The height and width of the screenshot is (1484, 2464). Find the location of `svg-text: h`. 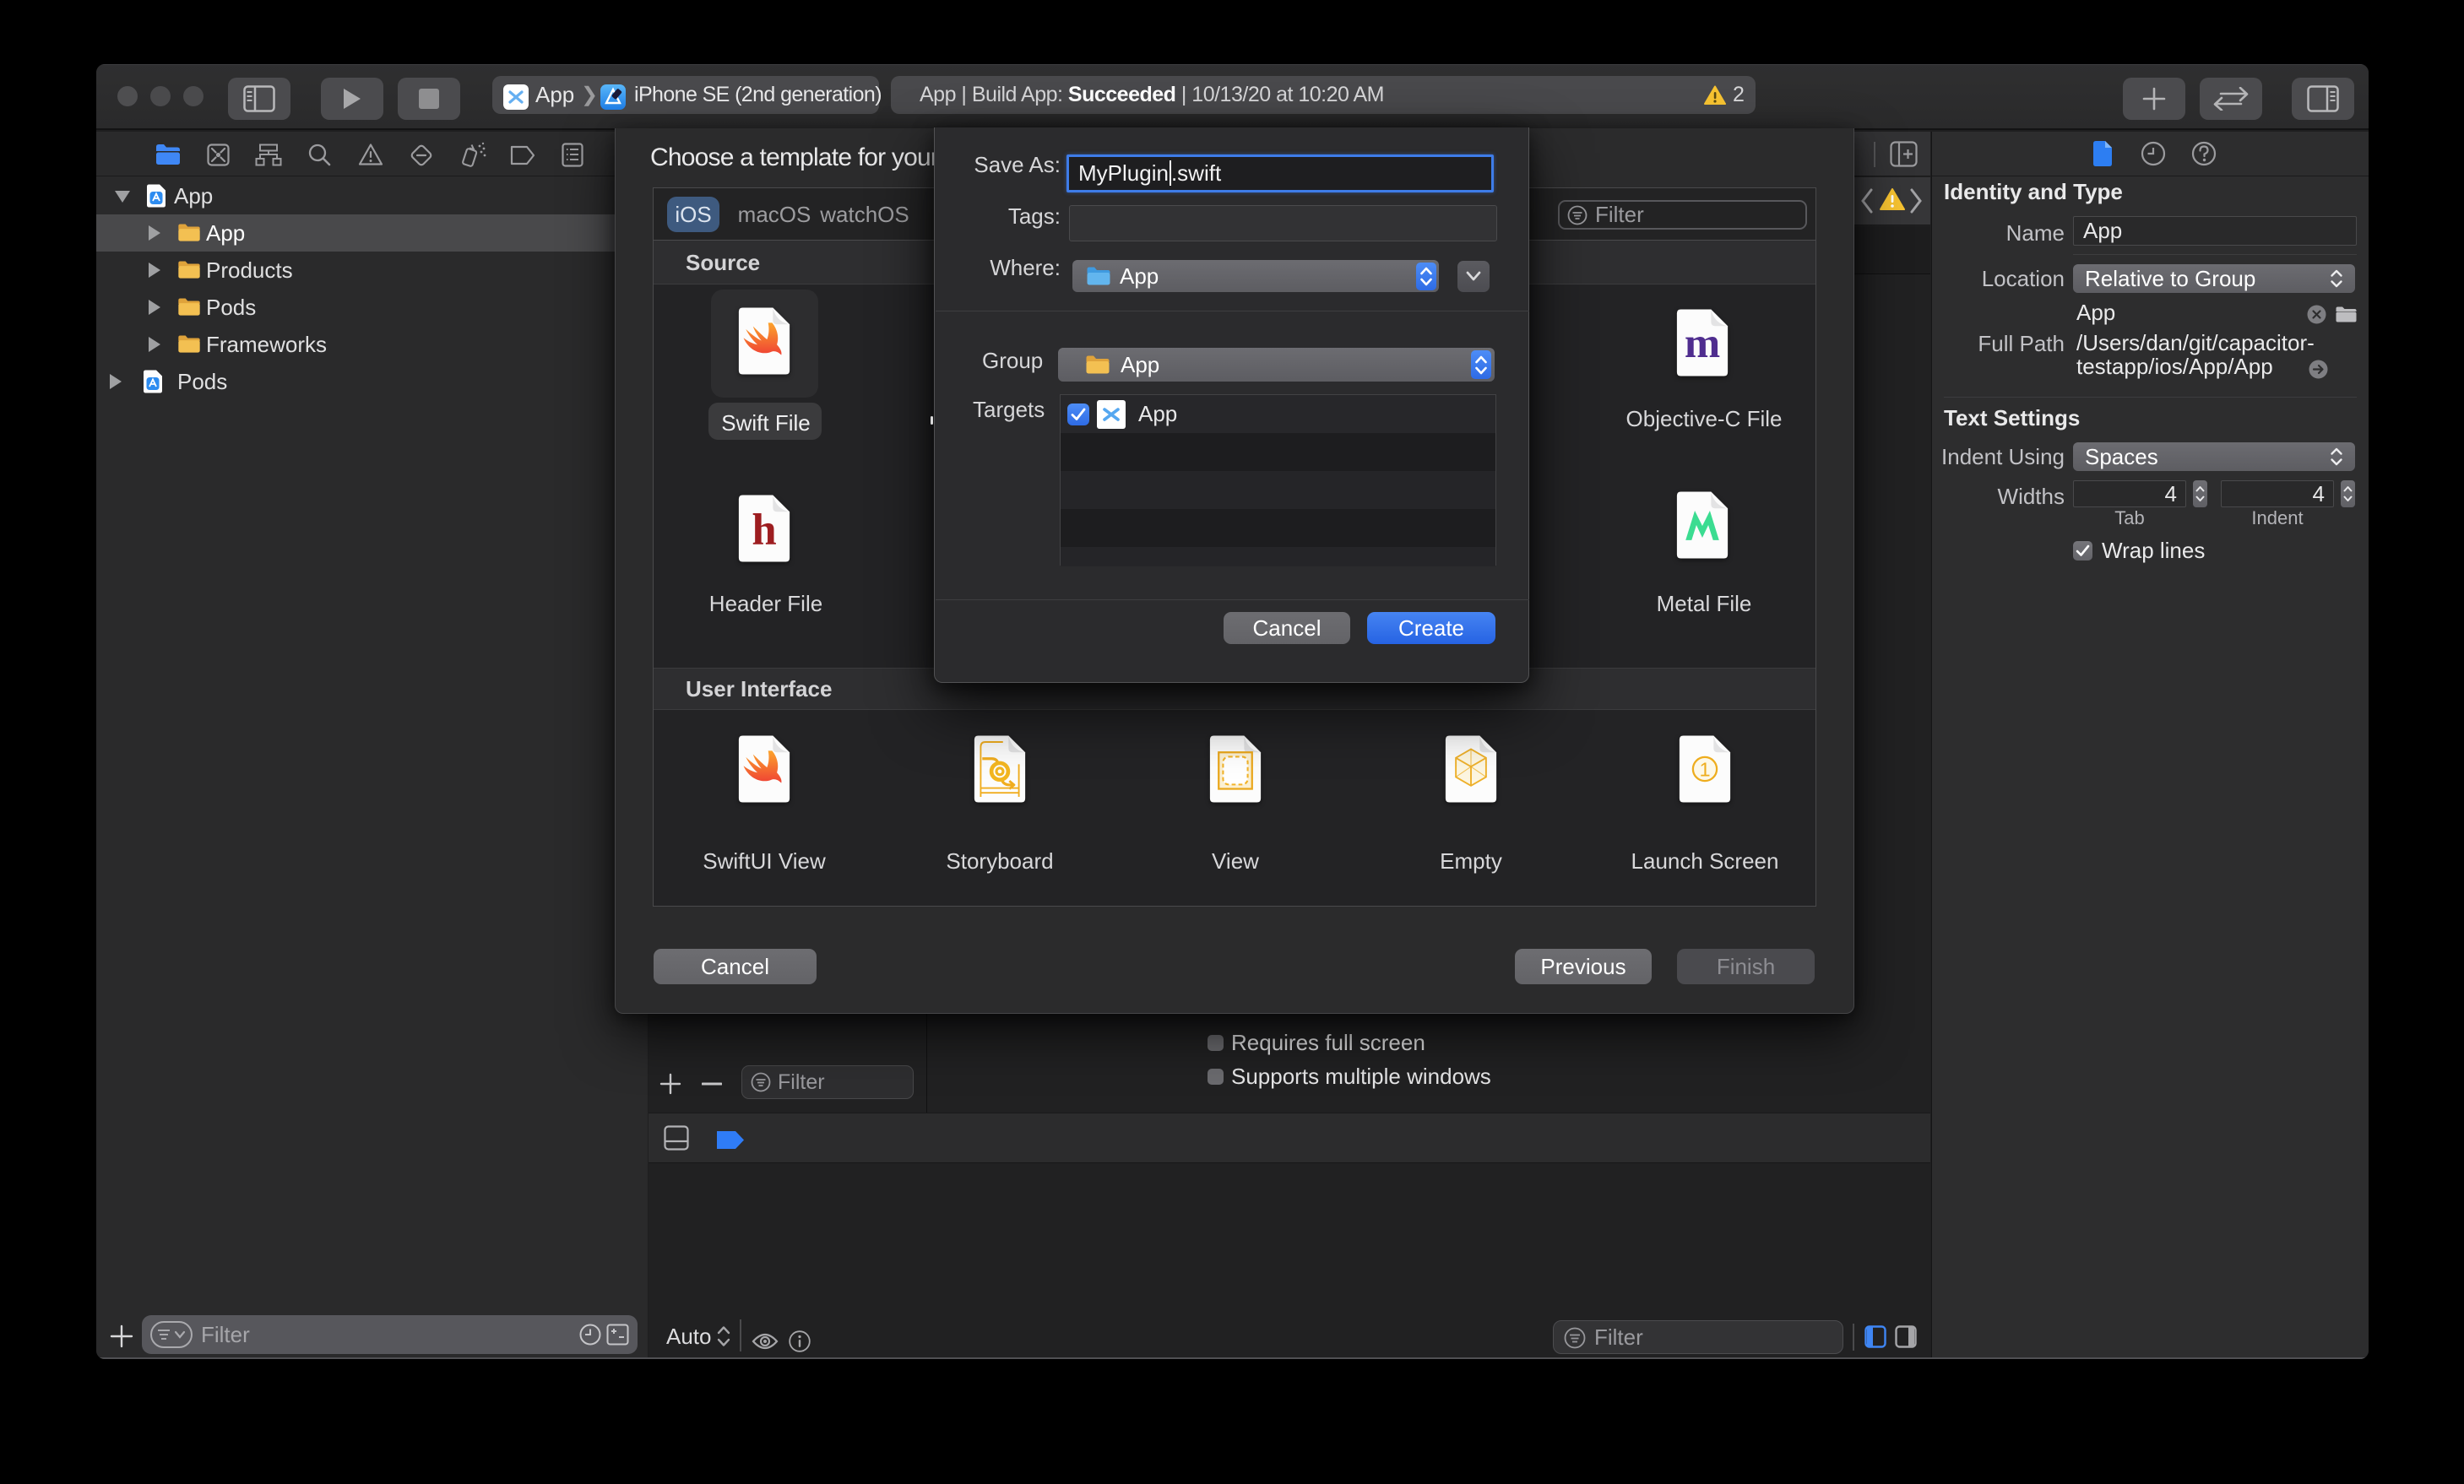

svg-text: h is located at coordinates (764, 530).